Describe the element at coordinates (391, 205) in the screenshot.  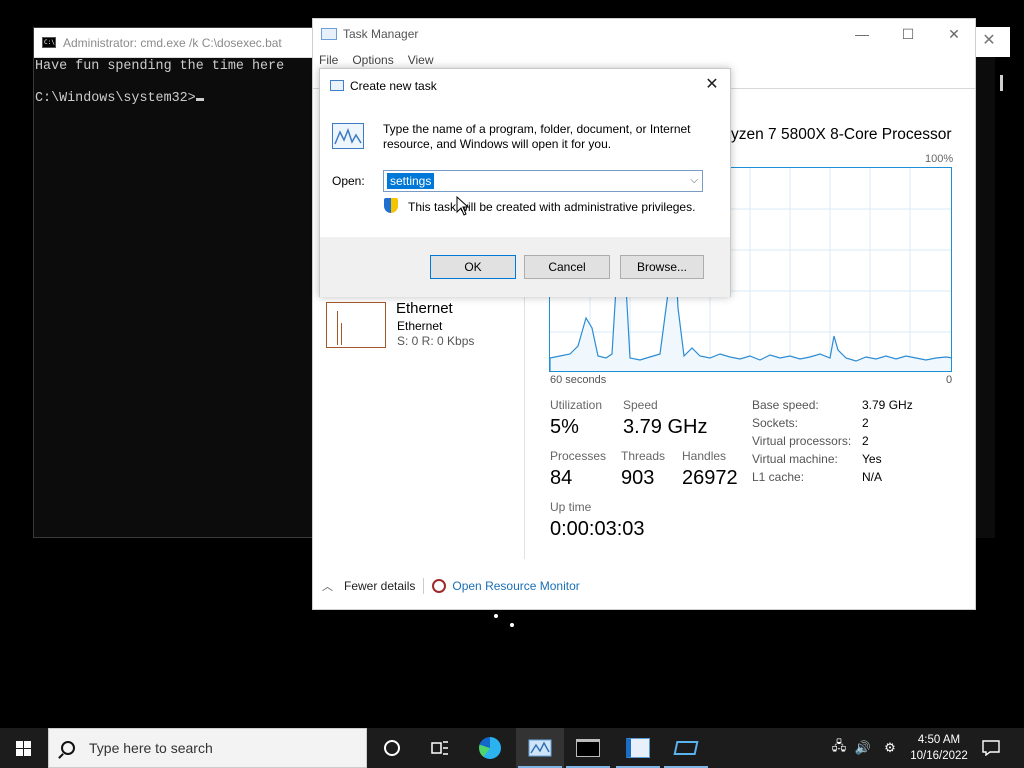
I see `uac-shield-icon` at that location.